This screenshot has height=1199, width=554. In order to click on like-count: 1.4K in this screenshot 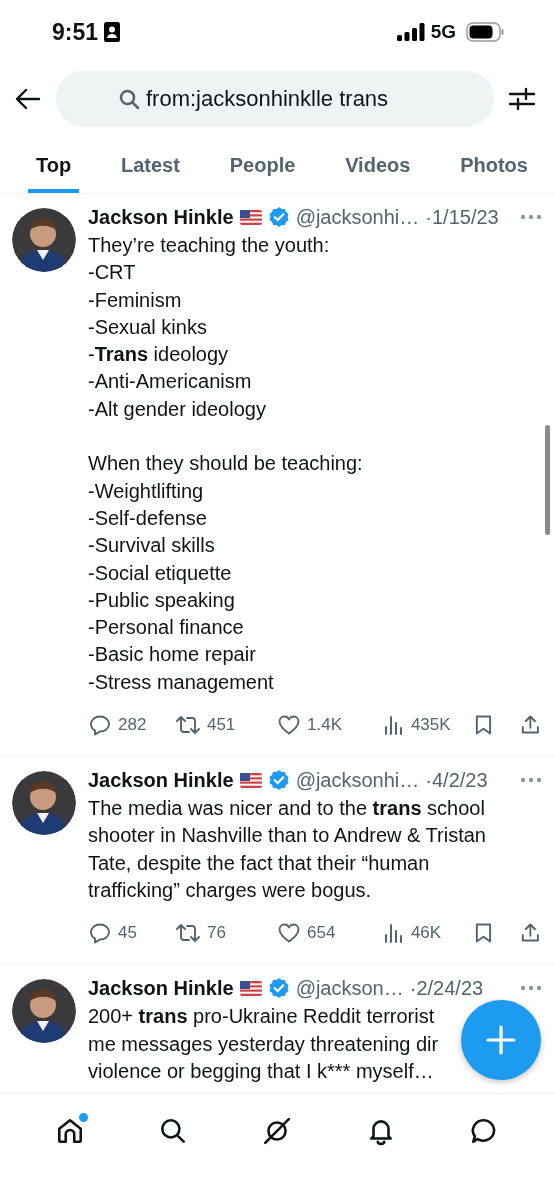, I will do `click(324, 725)`.